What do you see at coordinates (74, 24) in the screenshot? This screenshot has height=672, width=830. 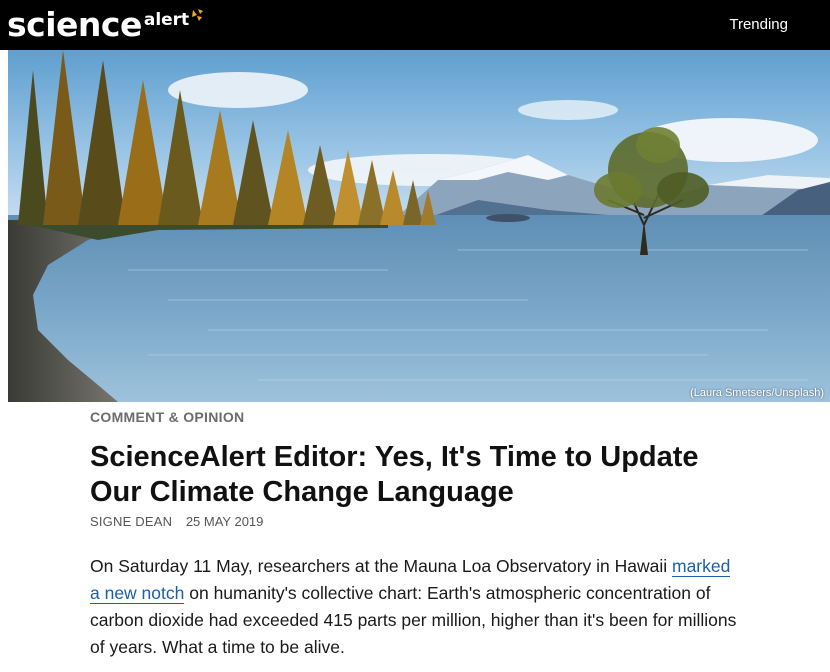 I see `logo-science-text: science` at bounding box center [74, 24].